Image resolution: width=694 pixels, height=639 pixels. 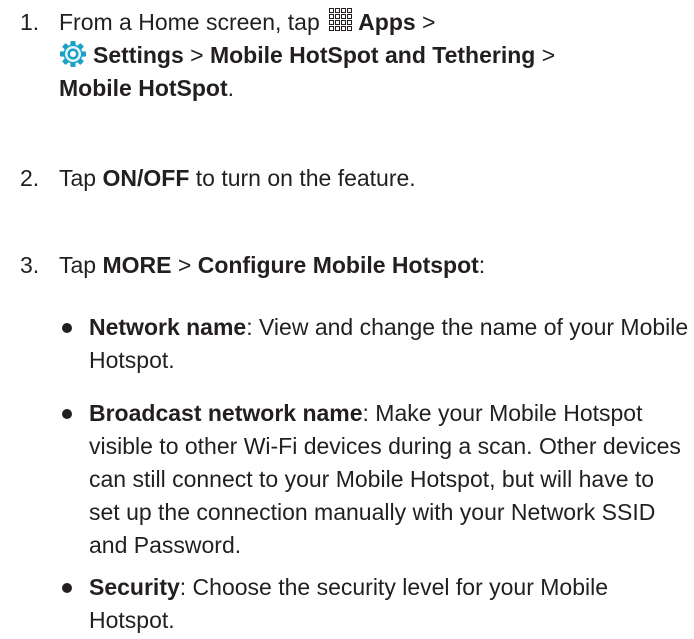 I want to click on more-label: MORE, so click(x=137, y=265).